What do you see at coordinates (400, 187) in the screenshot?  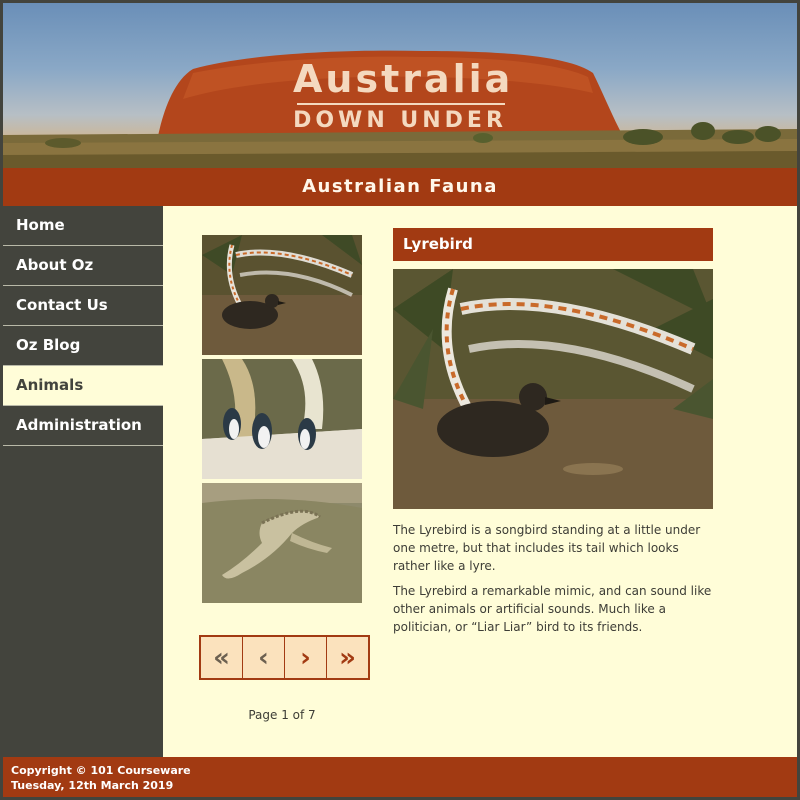 I see `section-title: Australian Fauna` at bounding box center [400, 187].